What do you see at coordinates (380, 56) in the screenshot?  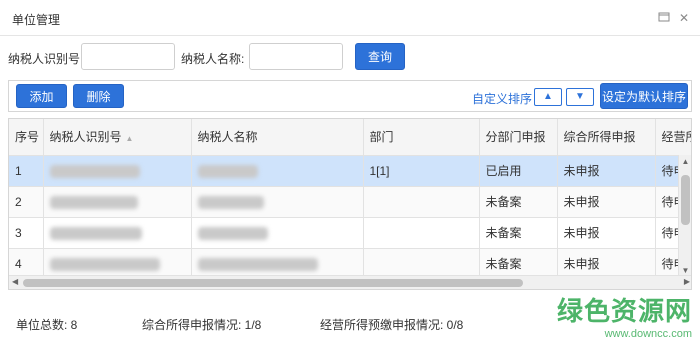 I see `query-button: 查询` at bounding box center [380, 56].